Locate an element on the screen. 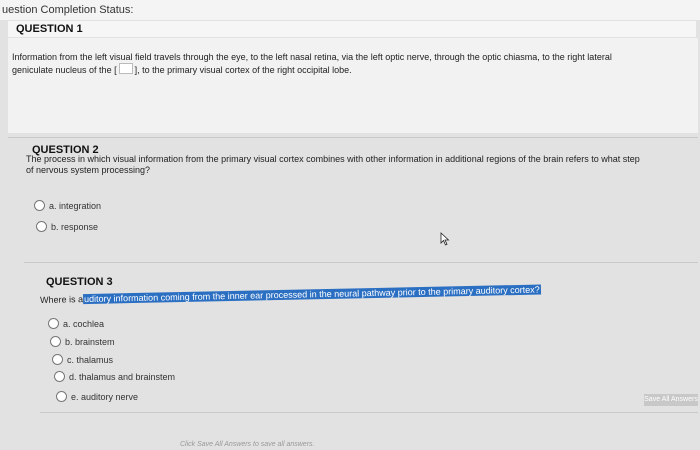 This screenshot has height=450, width=700. fill-in-blank is located at coordinates (125, 68).